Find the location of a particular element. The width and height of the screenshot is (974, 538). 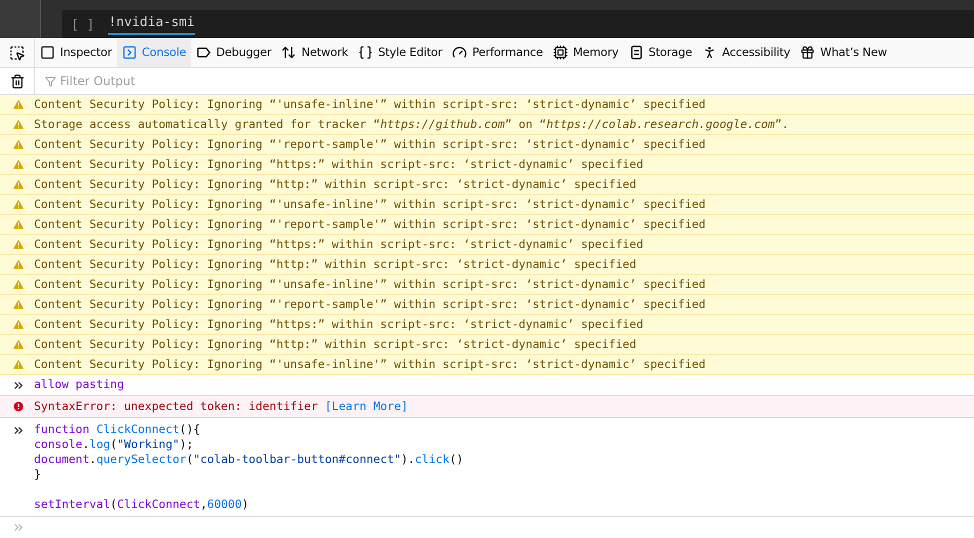

error-icon is located at coordinates (18, 406).